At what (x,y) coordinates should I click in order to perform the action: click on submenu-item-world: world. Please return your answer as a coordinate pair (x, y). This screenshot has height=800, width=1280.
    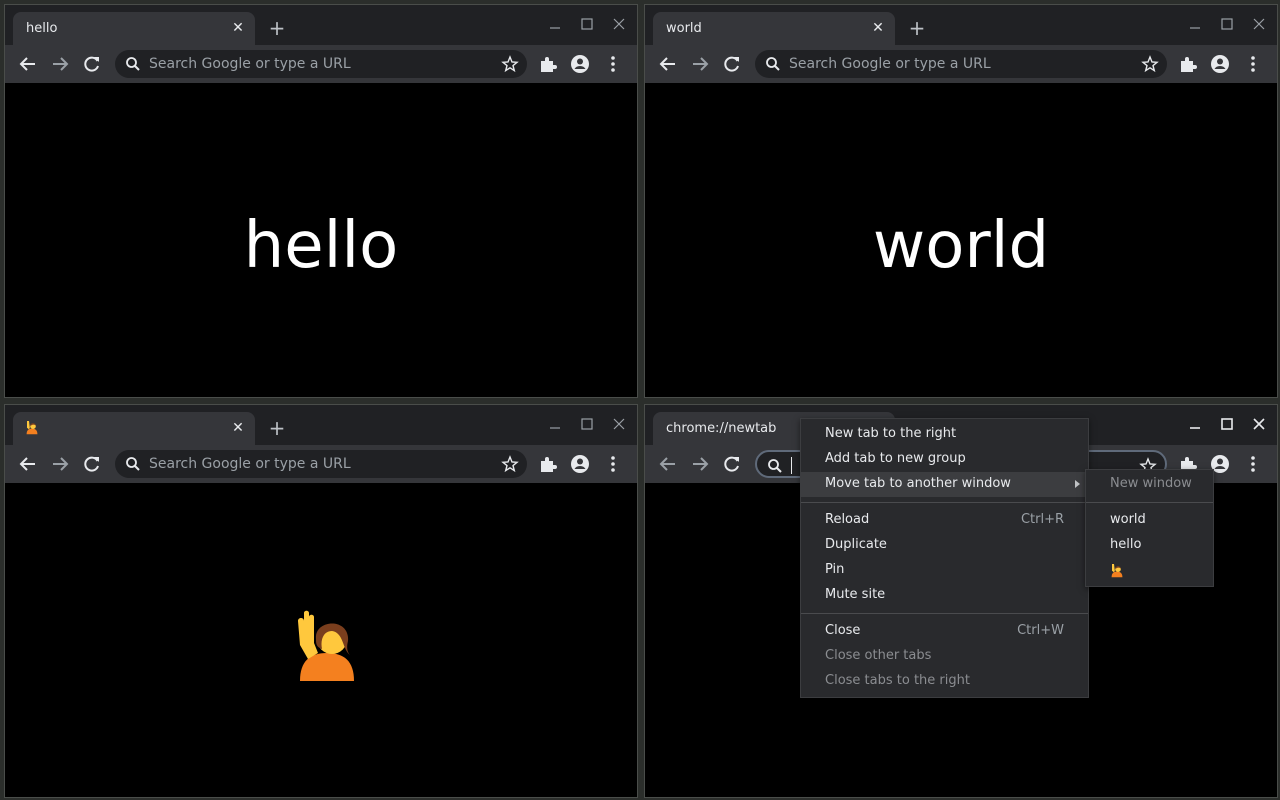
    Looking at the image, I should click on (1149, 520).